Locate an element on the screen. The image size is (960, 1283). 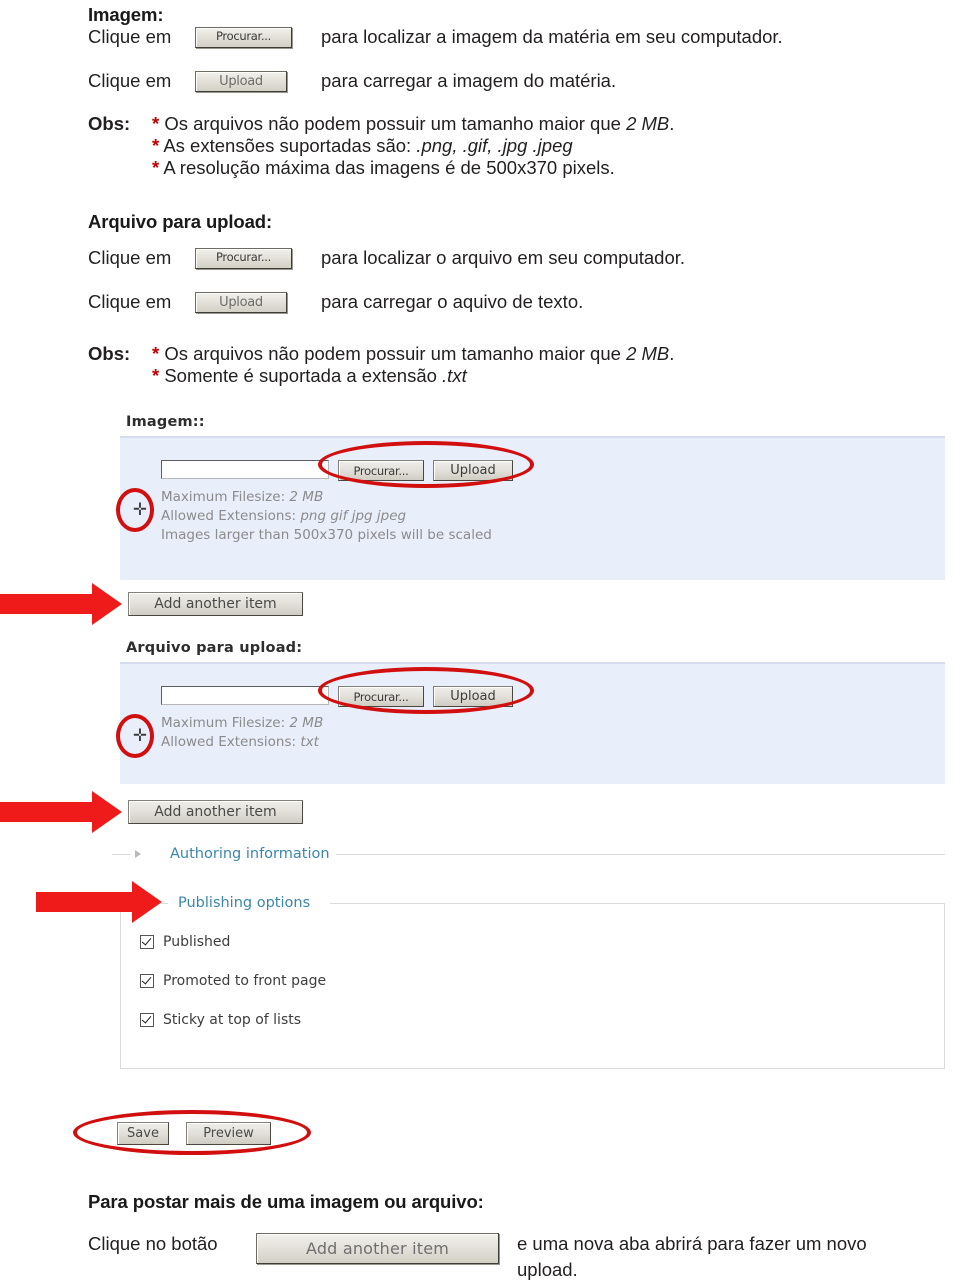
obs-item: * Somente é suportada a extensão .txt is located at coordinates (552, 376).